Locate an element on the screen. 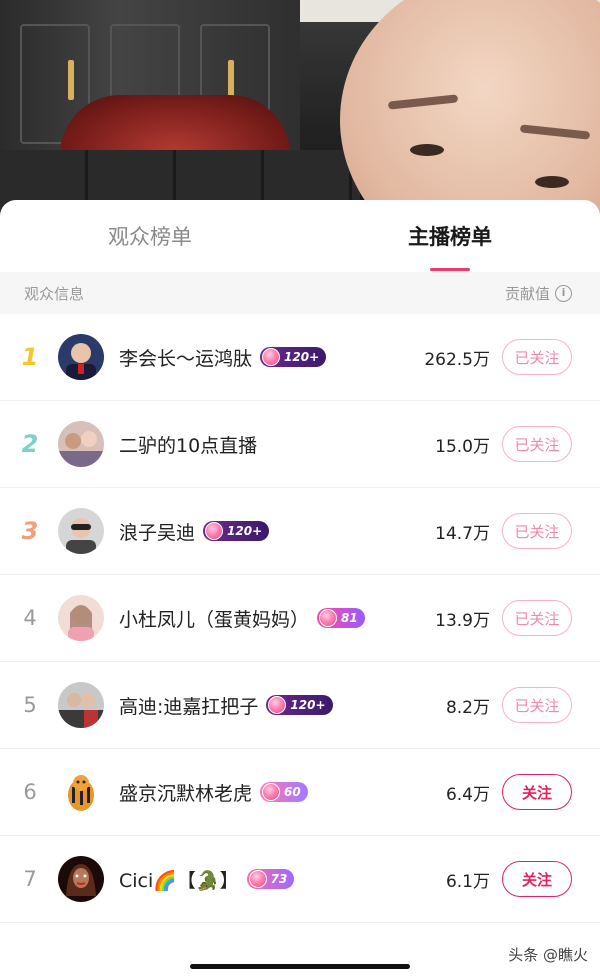 This screenshot has width=600, height=980. active-tab-indicator is located at coordinates (450, 269).